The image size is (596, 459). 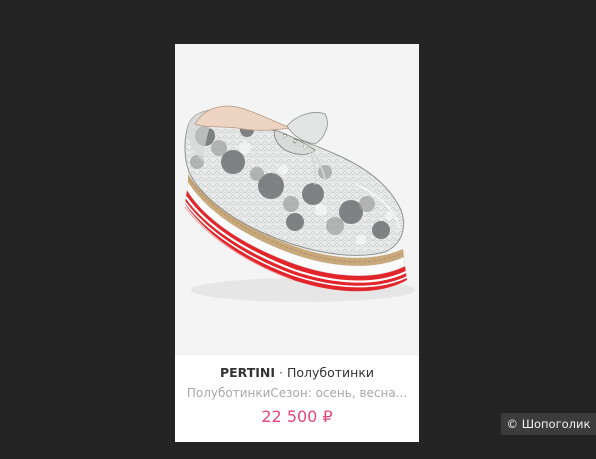 I want to click on category-name: Полуботинки, so click(x=330, y=372).